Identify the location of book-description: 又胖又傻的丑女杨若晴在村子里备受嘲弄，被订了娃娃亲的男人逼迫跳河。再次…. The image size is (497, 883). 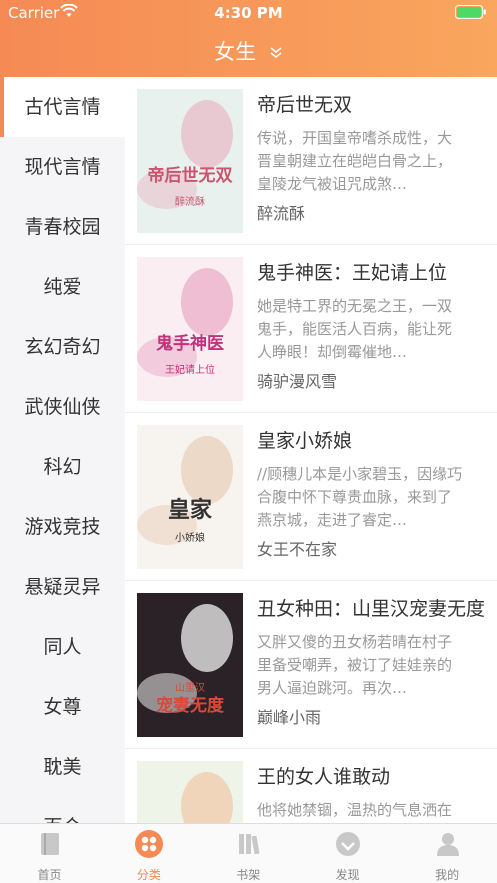
(355, 665).